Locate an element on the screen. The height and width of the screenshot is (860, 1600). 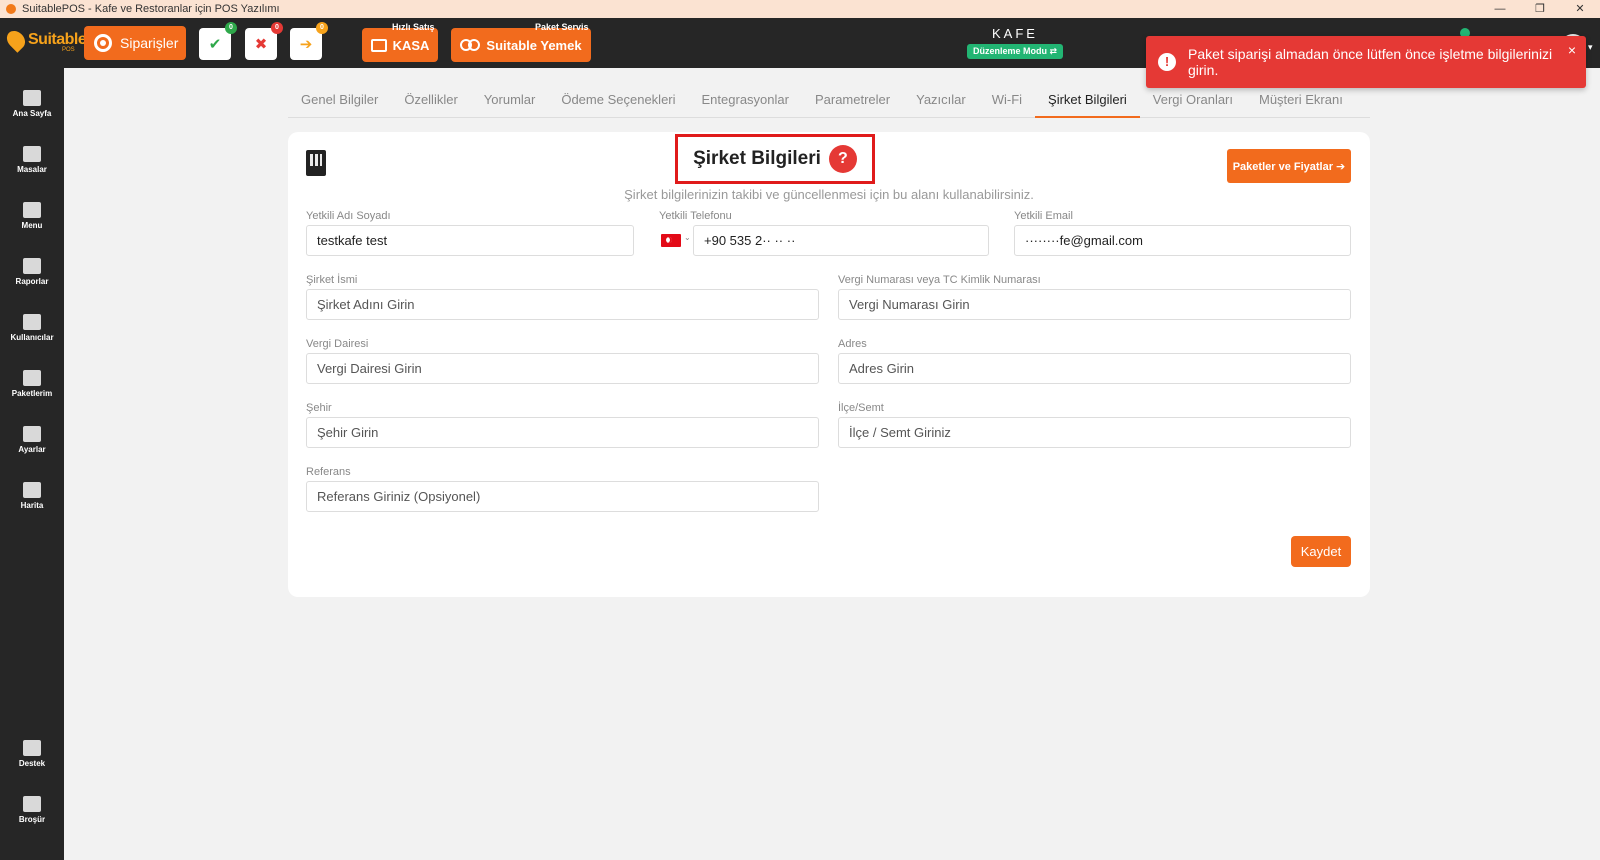
tab-vergi-oranlari: Vergi Oranları is located at coordinates (1193, 102).